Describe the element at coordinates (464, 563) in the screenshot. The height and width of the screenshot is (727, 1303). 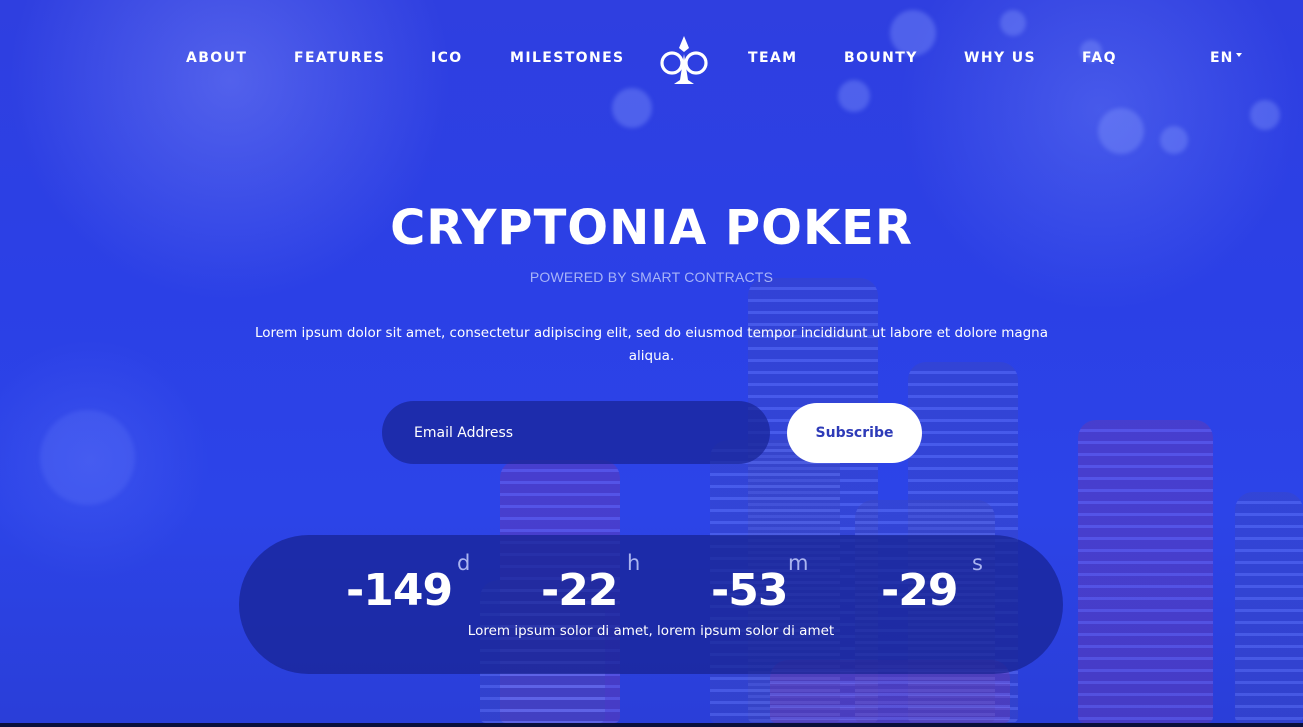
I see `countdown-days-unit: d` at that location.